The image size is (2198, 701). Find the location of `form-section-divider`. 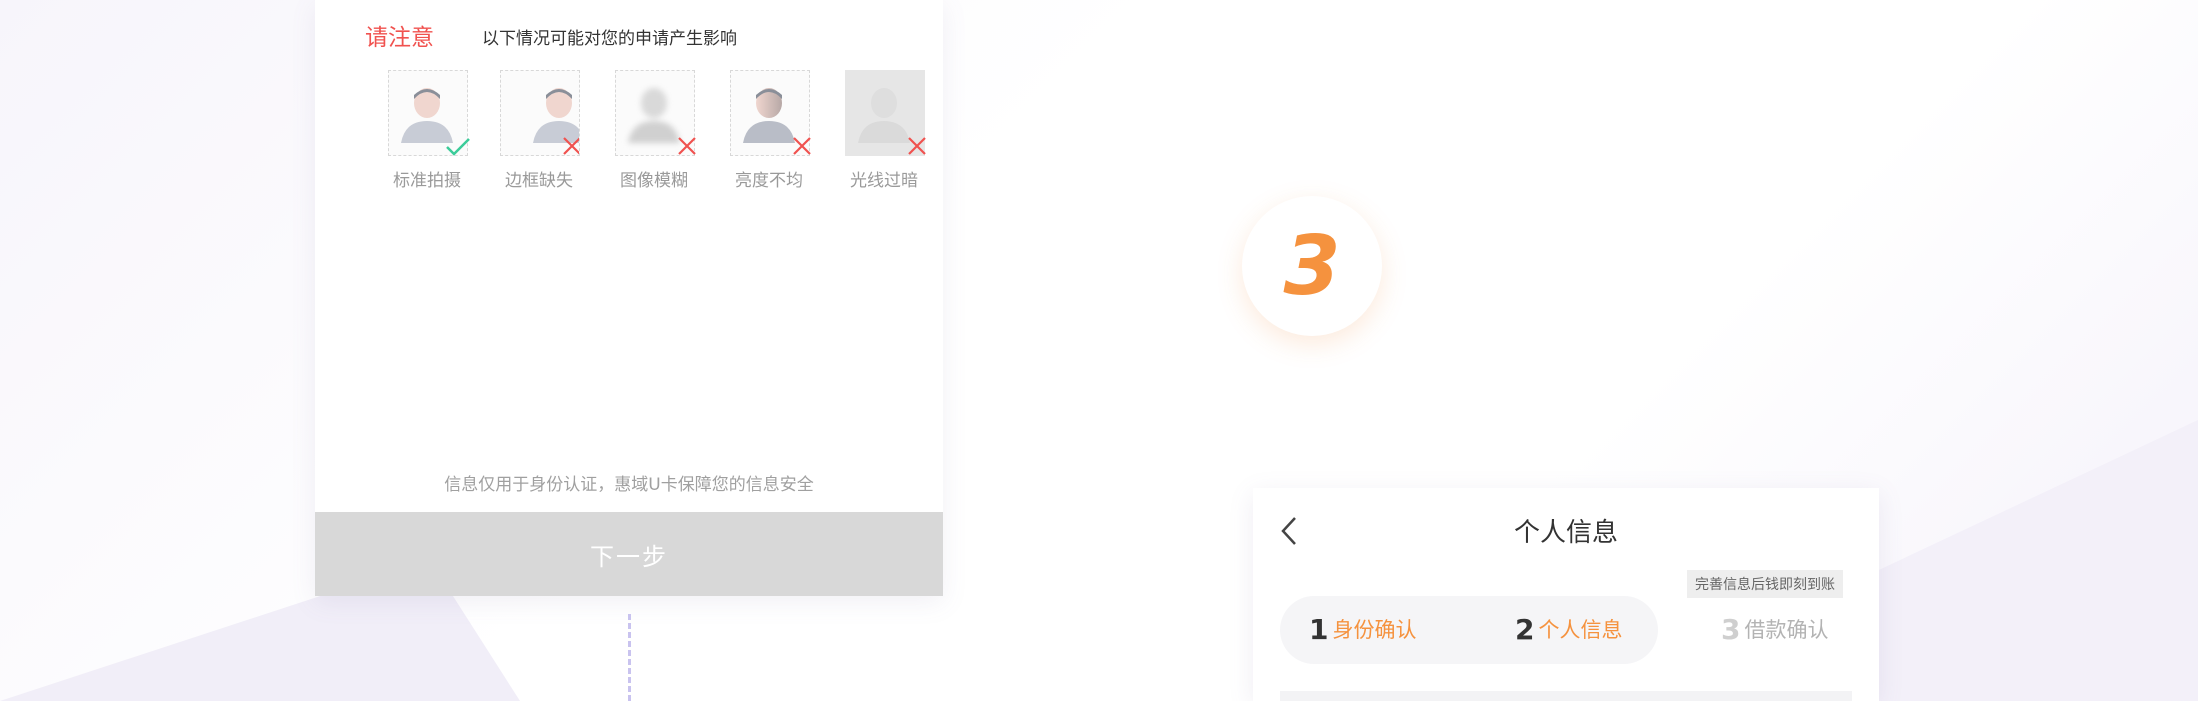

form-section-divider is located at coordinates (1566, 696).